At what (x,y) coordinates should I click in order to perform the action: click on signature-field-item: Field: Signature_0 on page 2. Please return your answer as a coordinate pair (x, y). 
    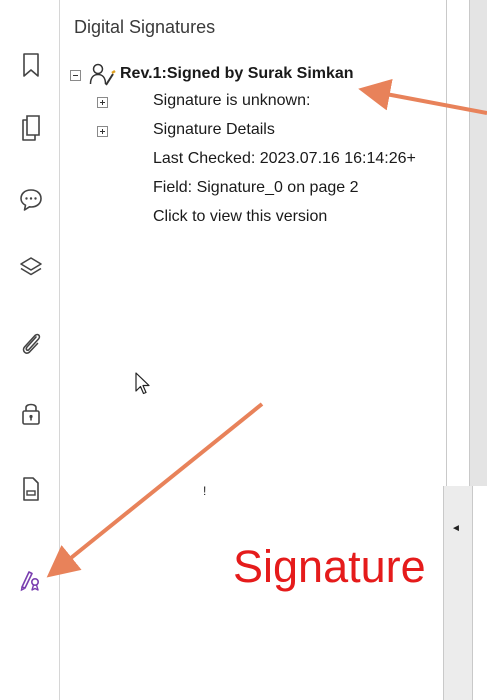
    Looking at the image, I should click on (256, 187).